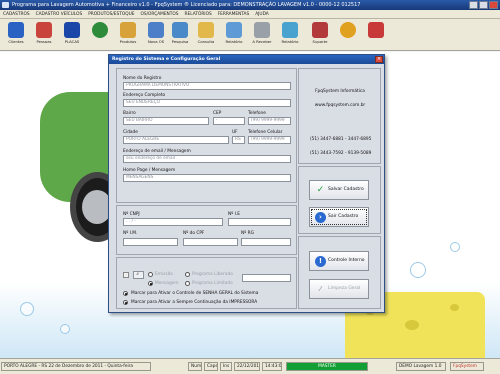  What do you see at coordinates (376, 30) in the screenshot?
I see `exit-icon` at bounding box center [376, 30].